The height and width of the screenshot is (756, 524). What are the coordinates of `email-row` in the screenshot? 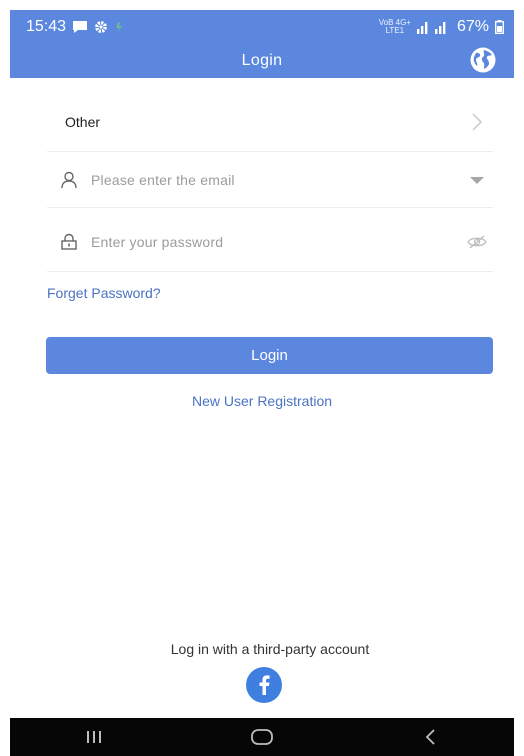 It's located at (270, 180).